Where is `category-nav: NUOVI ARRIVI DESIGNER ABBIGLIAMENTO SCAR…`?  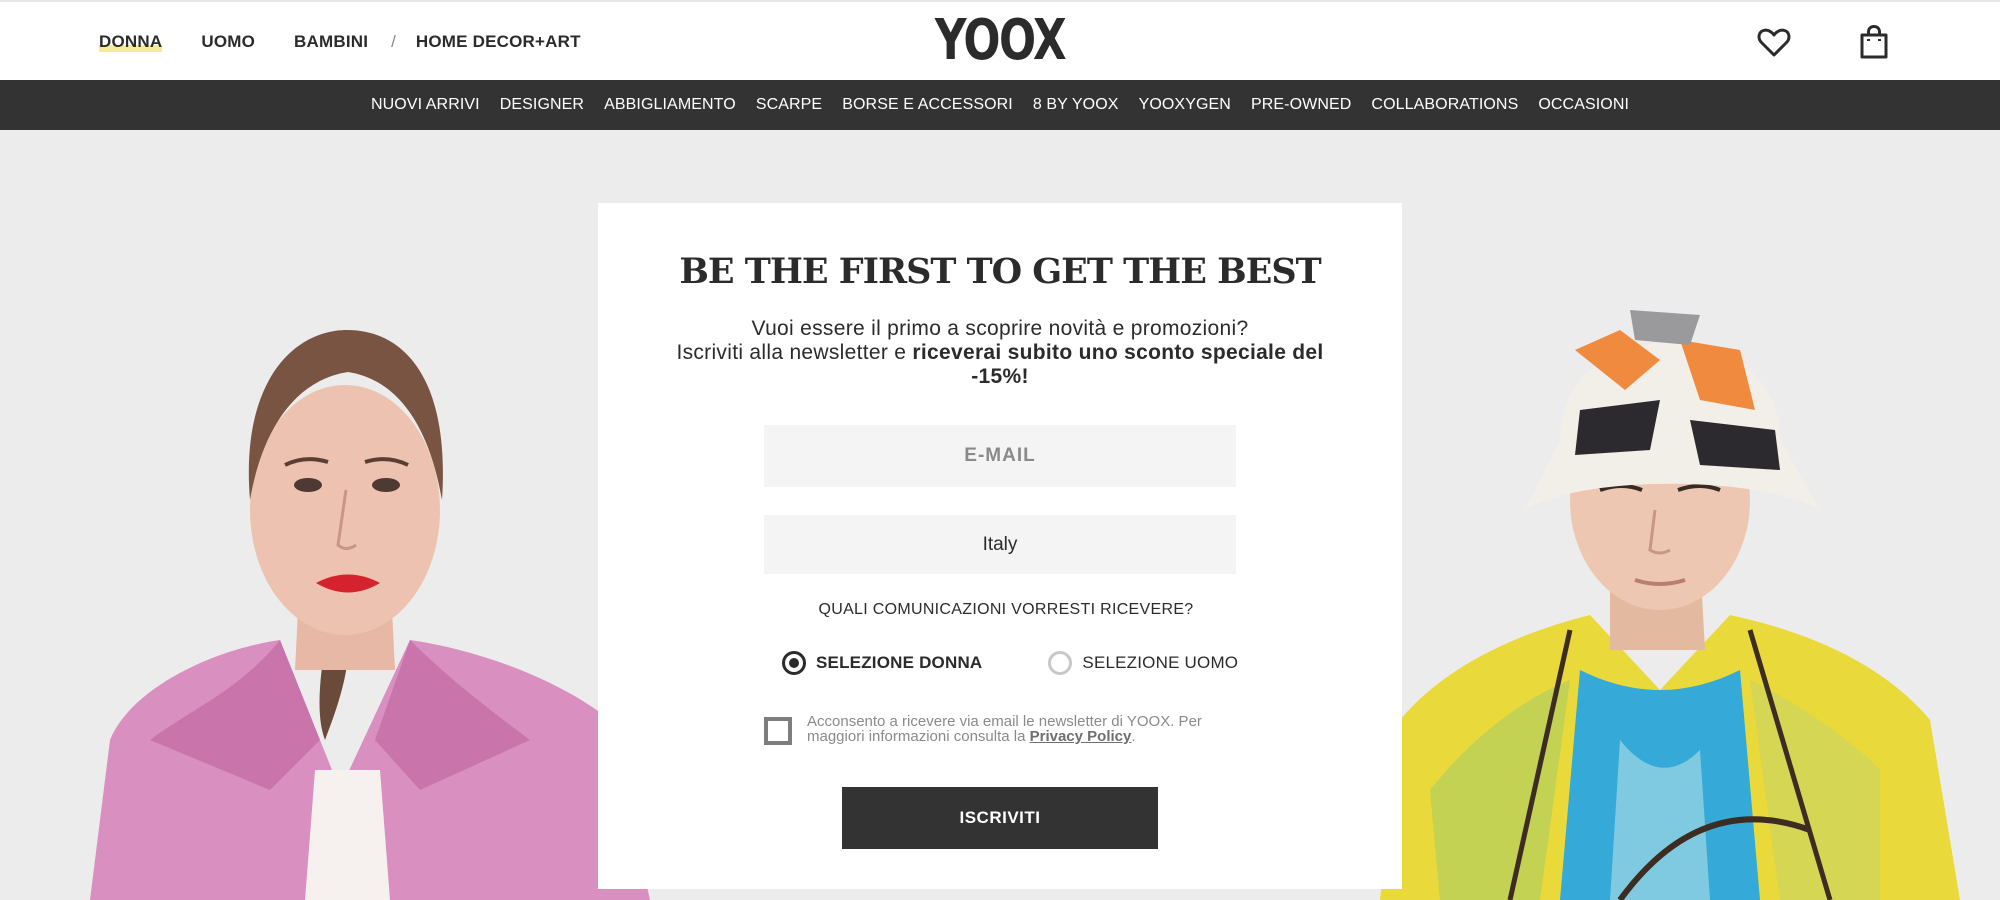
category-nav: NUOVI ARRIVI DESIGNER ABBIGLIAMENTO SCAR… is located at coordinates (1000, 105).